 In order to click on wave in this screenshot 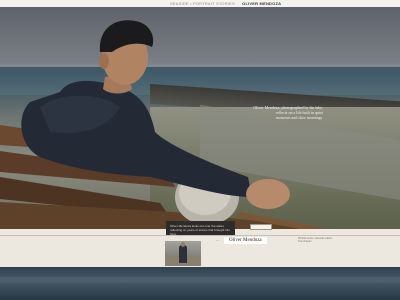, I will do `click(200, 280)`.